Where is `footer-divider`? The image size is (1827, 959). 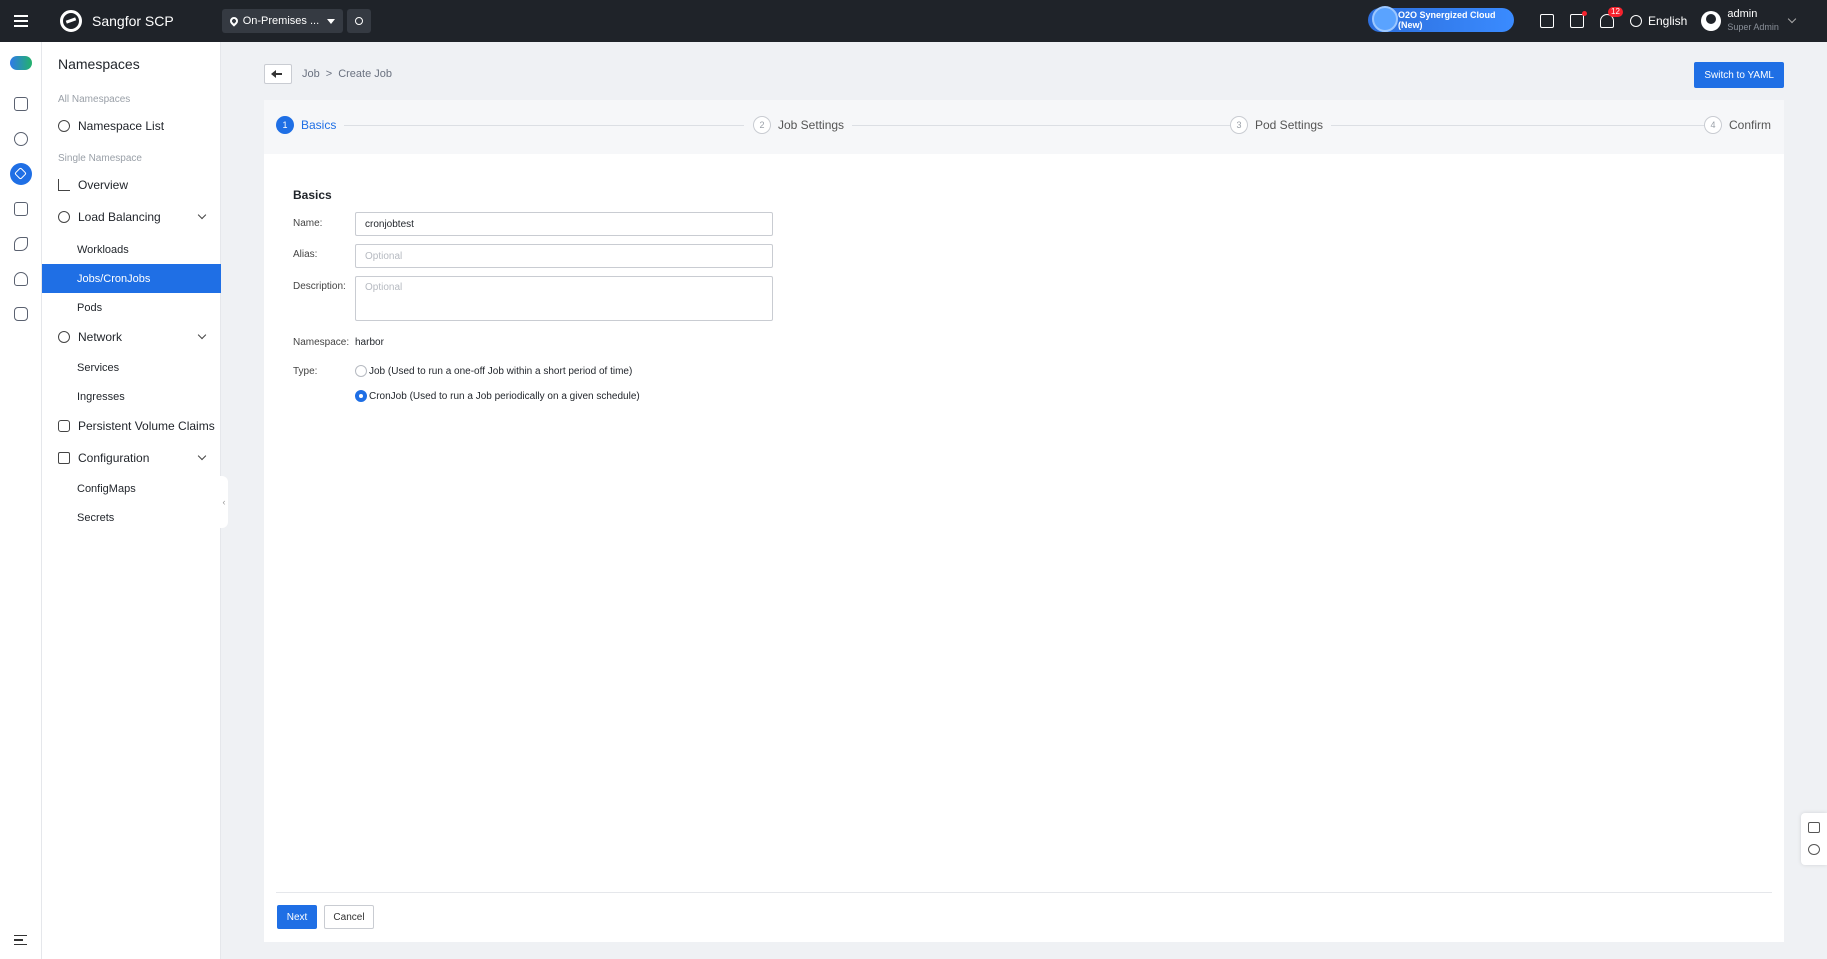
footer-divider is located at coordinates (1024, 892).